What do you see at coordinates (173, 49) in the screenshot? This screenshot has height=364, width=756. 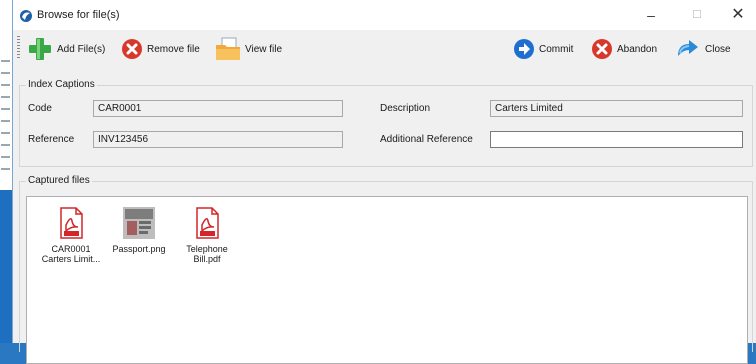 I see `remove-file-label: Remove file` at bounding box center [173, 49].